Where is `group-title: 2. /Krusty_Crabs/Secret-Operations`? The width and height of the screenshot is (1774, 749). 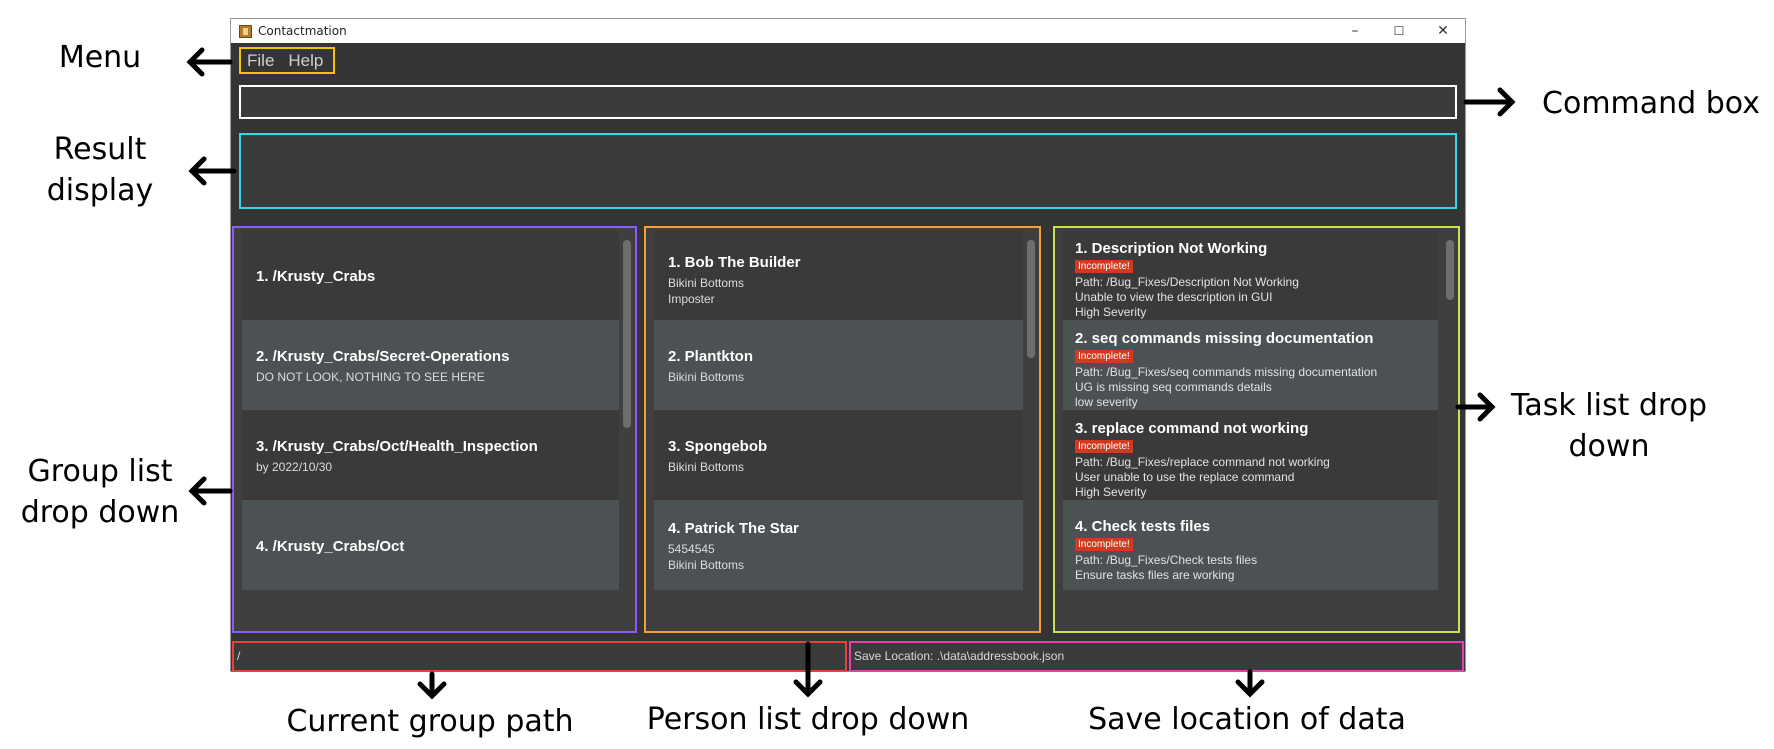 group-title: 2. /Krusty_Crabs/Secret-Operations is located at coordinates (383, 356).